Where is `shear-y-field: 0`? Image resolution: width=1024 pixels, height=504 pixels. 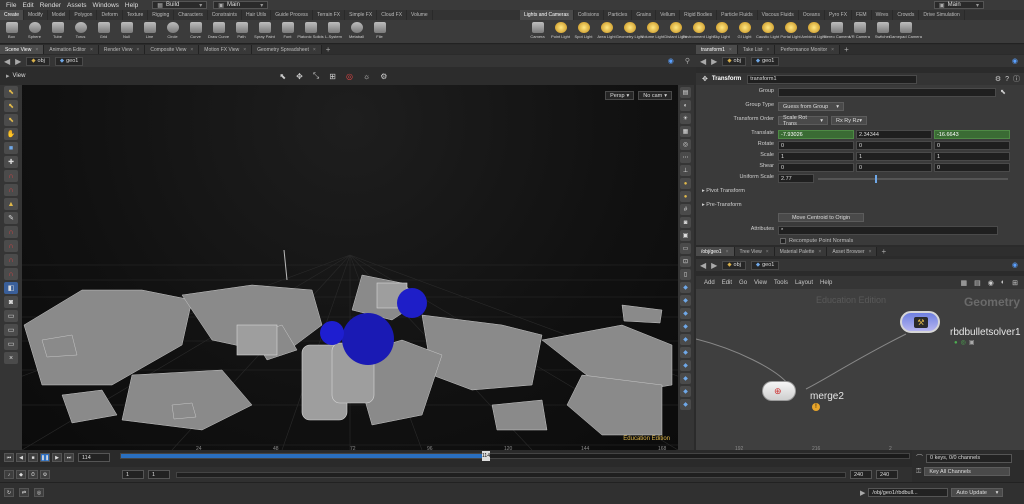
shear-y-field: 0 is located at coordinates (894, 167).